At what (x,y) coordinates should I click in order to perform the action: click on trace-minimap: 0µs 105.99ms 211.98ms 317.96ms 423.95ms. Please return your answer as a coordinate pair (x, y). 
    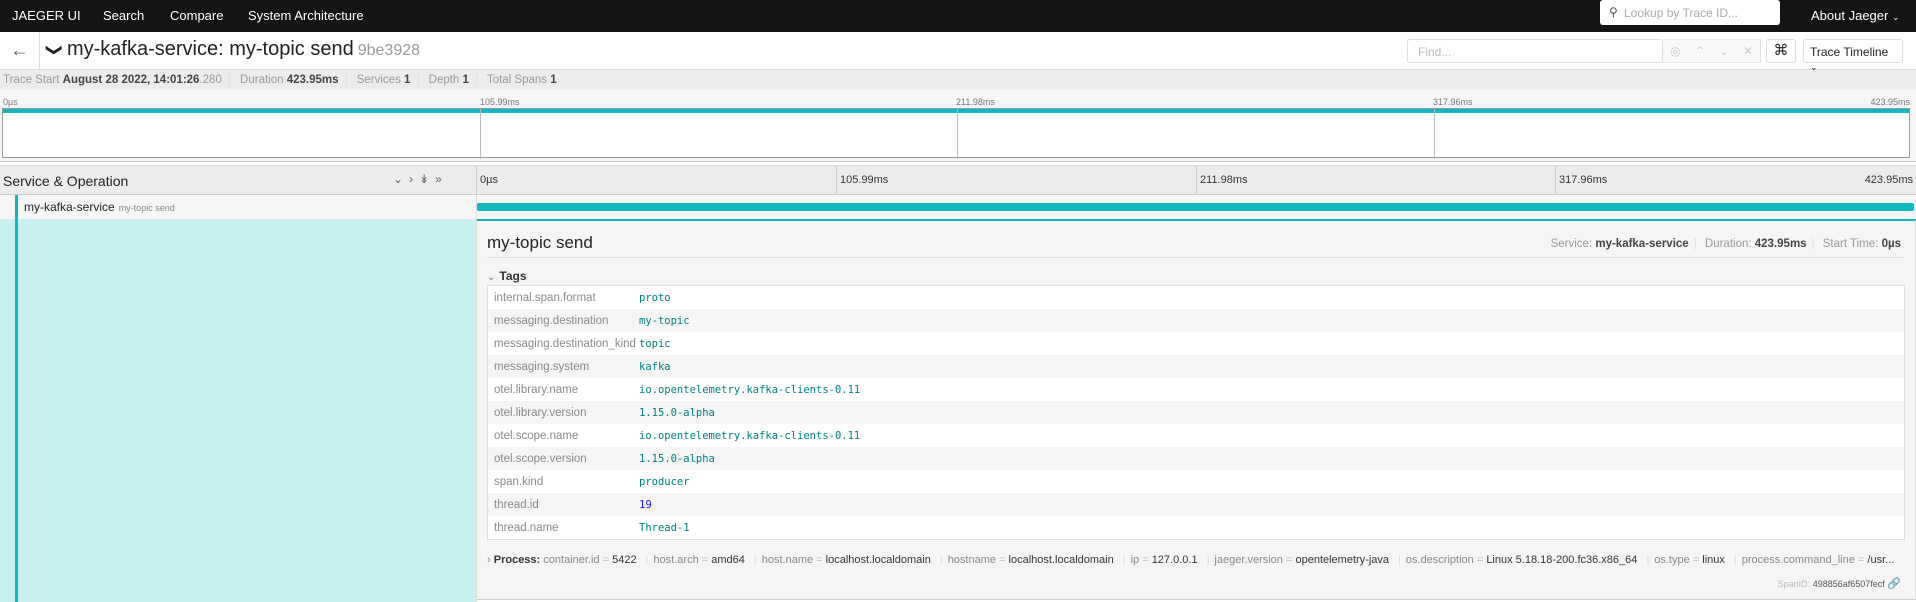
    Looking at the image, I should click on (958, 126).